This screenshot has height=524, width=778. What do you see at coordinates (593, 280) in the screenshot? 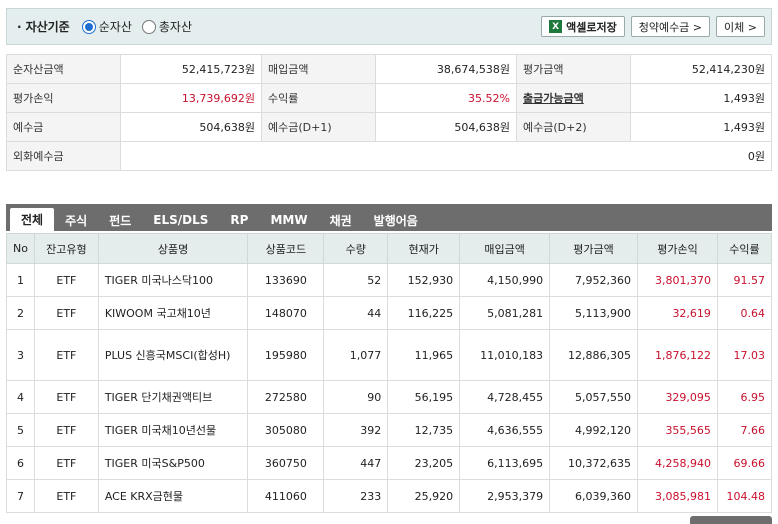
I see `eval-amount: 7,952,360` at bounding box center [593, 280].